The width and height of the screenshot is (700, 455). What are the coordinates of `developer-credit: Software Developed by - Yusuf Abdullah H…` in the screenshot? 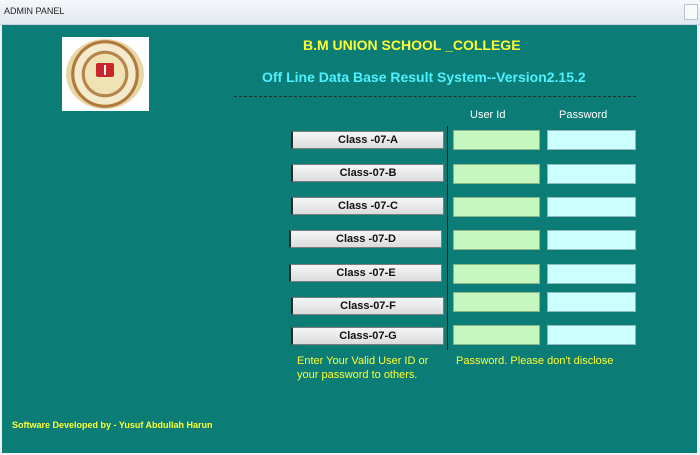 It's located at (112, 425).